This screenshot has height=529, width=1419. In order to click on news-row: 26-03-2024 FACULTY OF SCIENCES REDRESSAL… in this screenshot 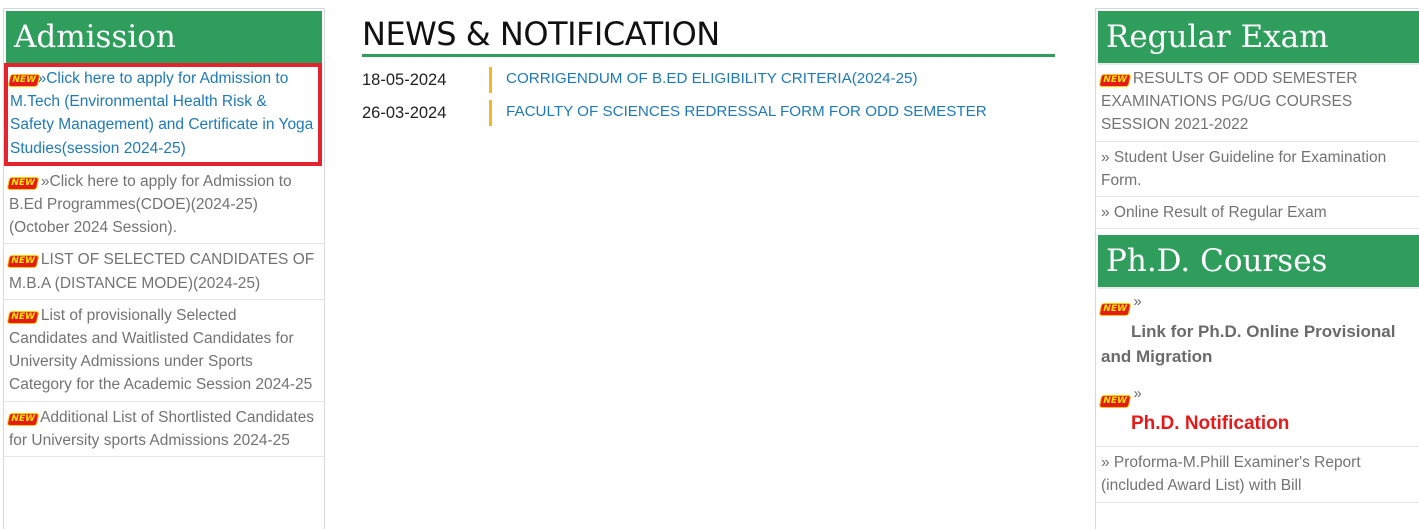, I will do `click(712, 115)`.